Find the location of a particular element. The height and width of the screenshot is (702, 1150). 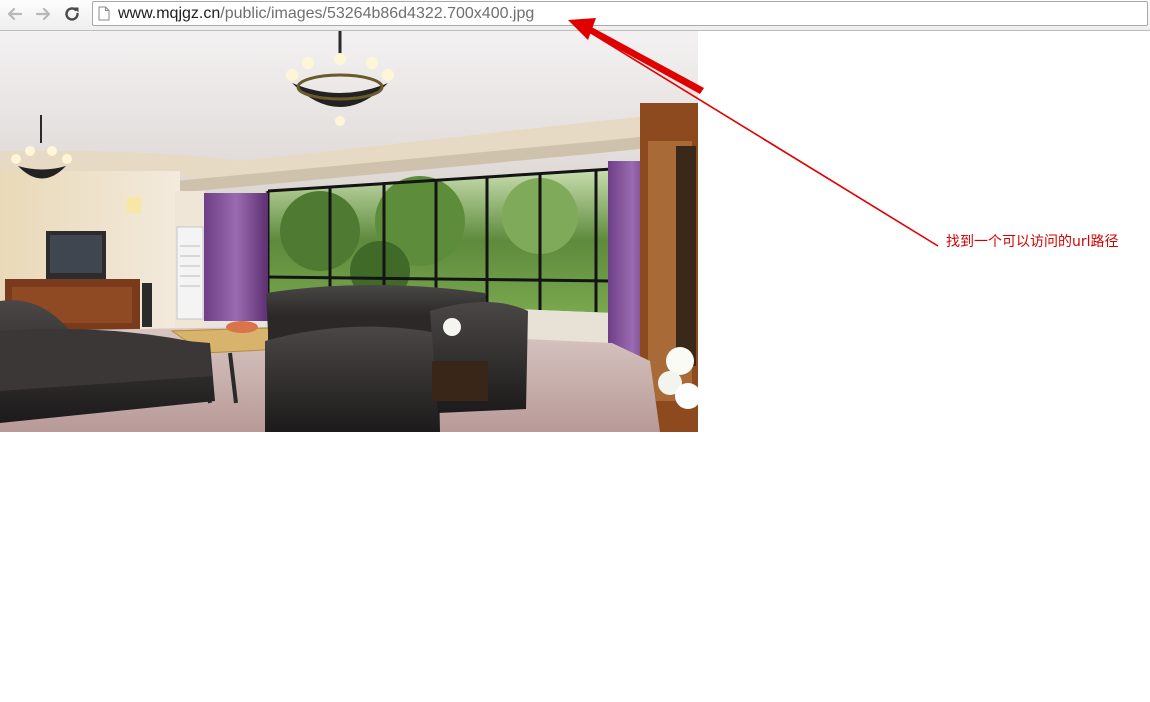

arrow-thick is located at coordinates (644, 59).